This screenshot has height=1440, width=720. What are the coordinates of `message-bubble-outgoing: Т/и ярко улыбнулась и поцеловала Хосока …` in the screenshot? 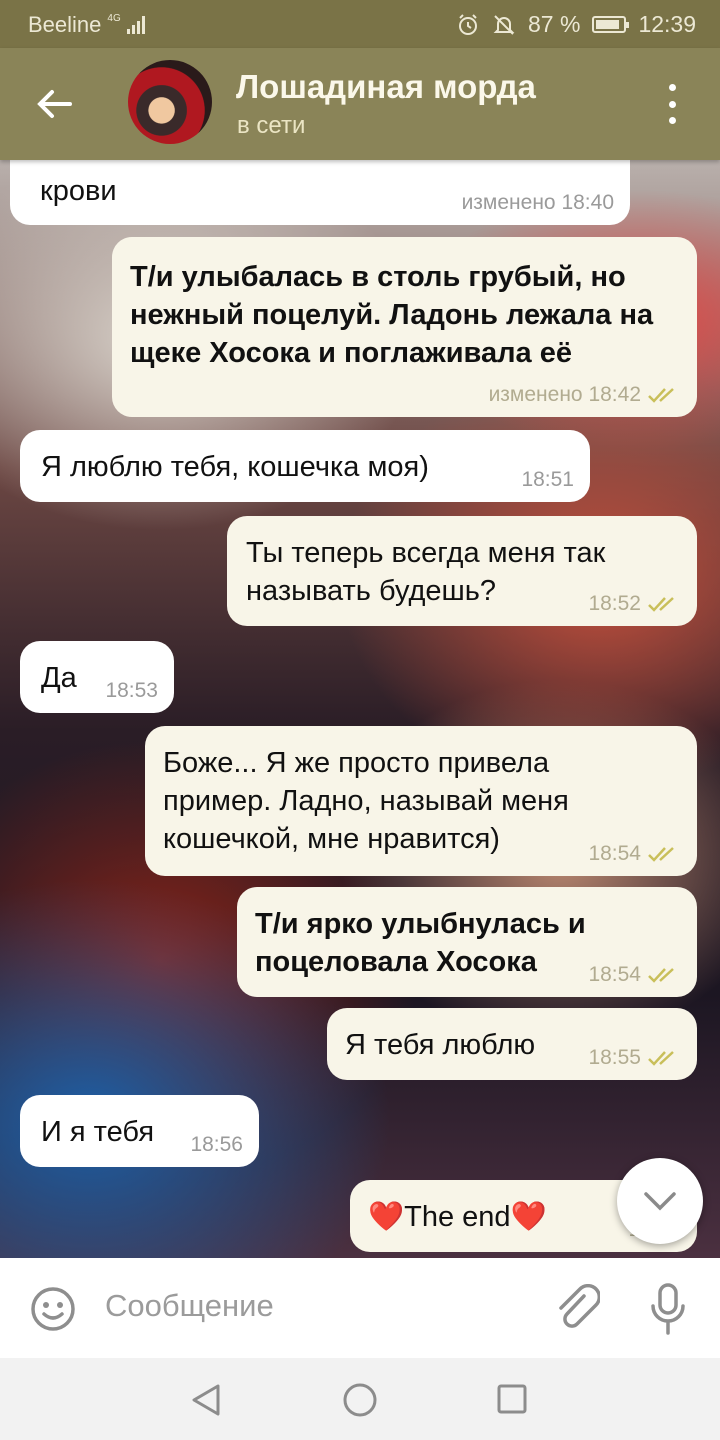 It's located at (467, 942).